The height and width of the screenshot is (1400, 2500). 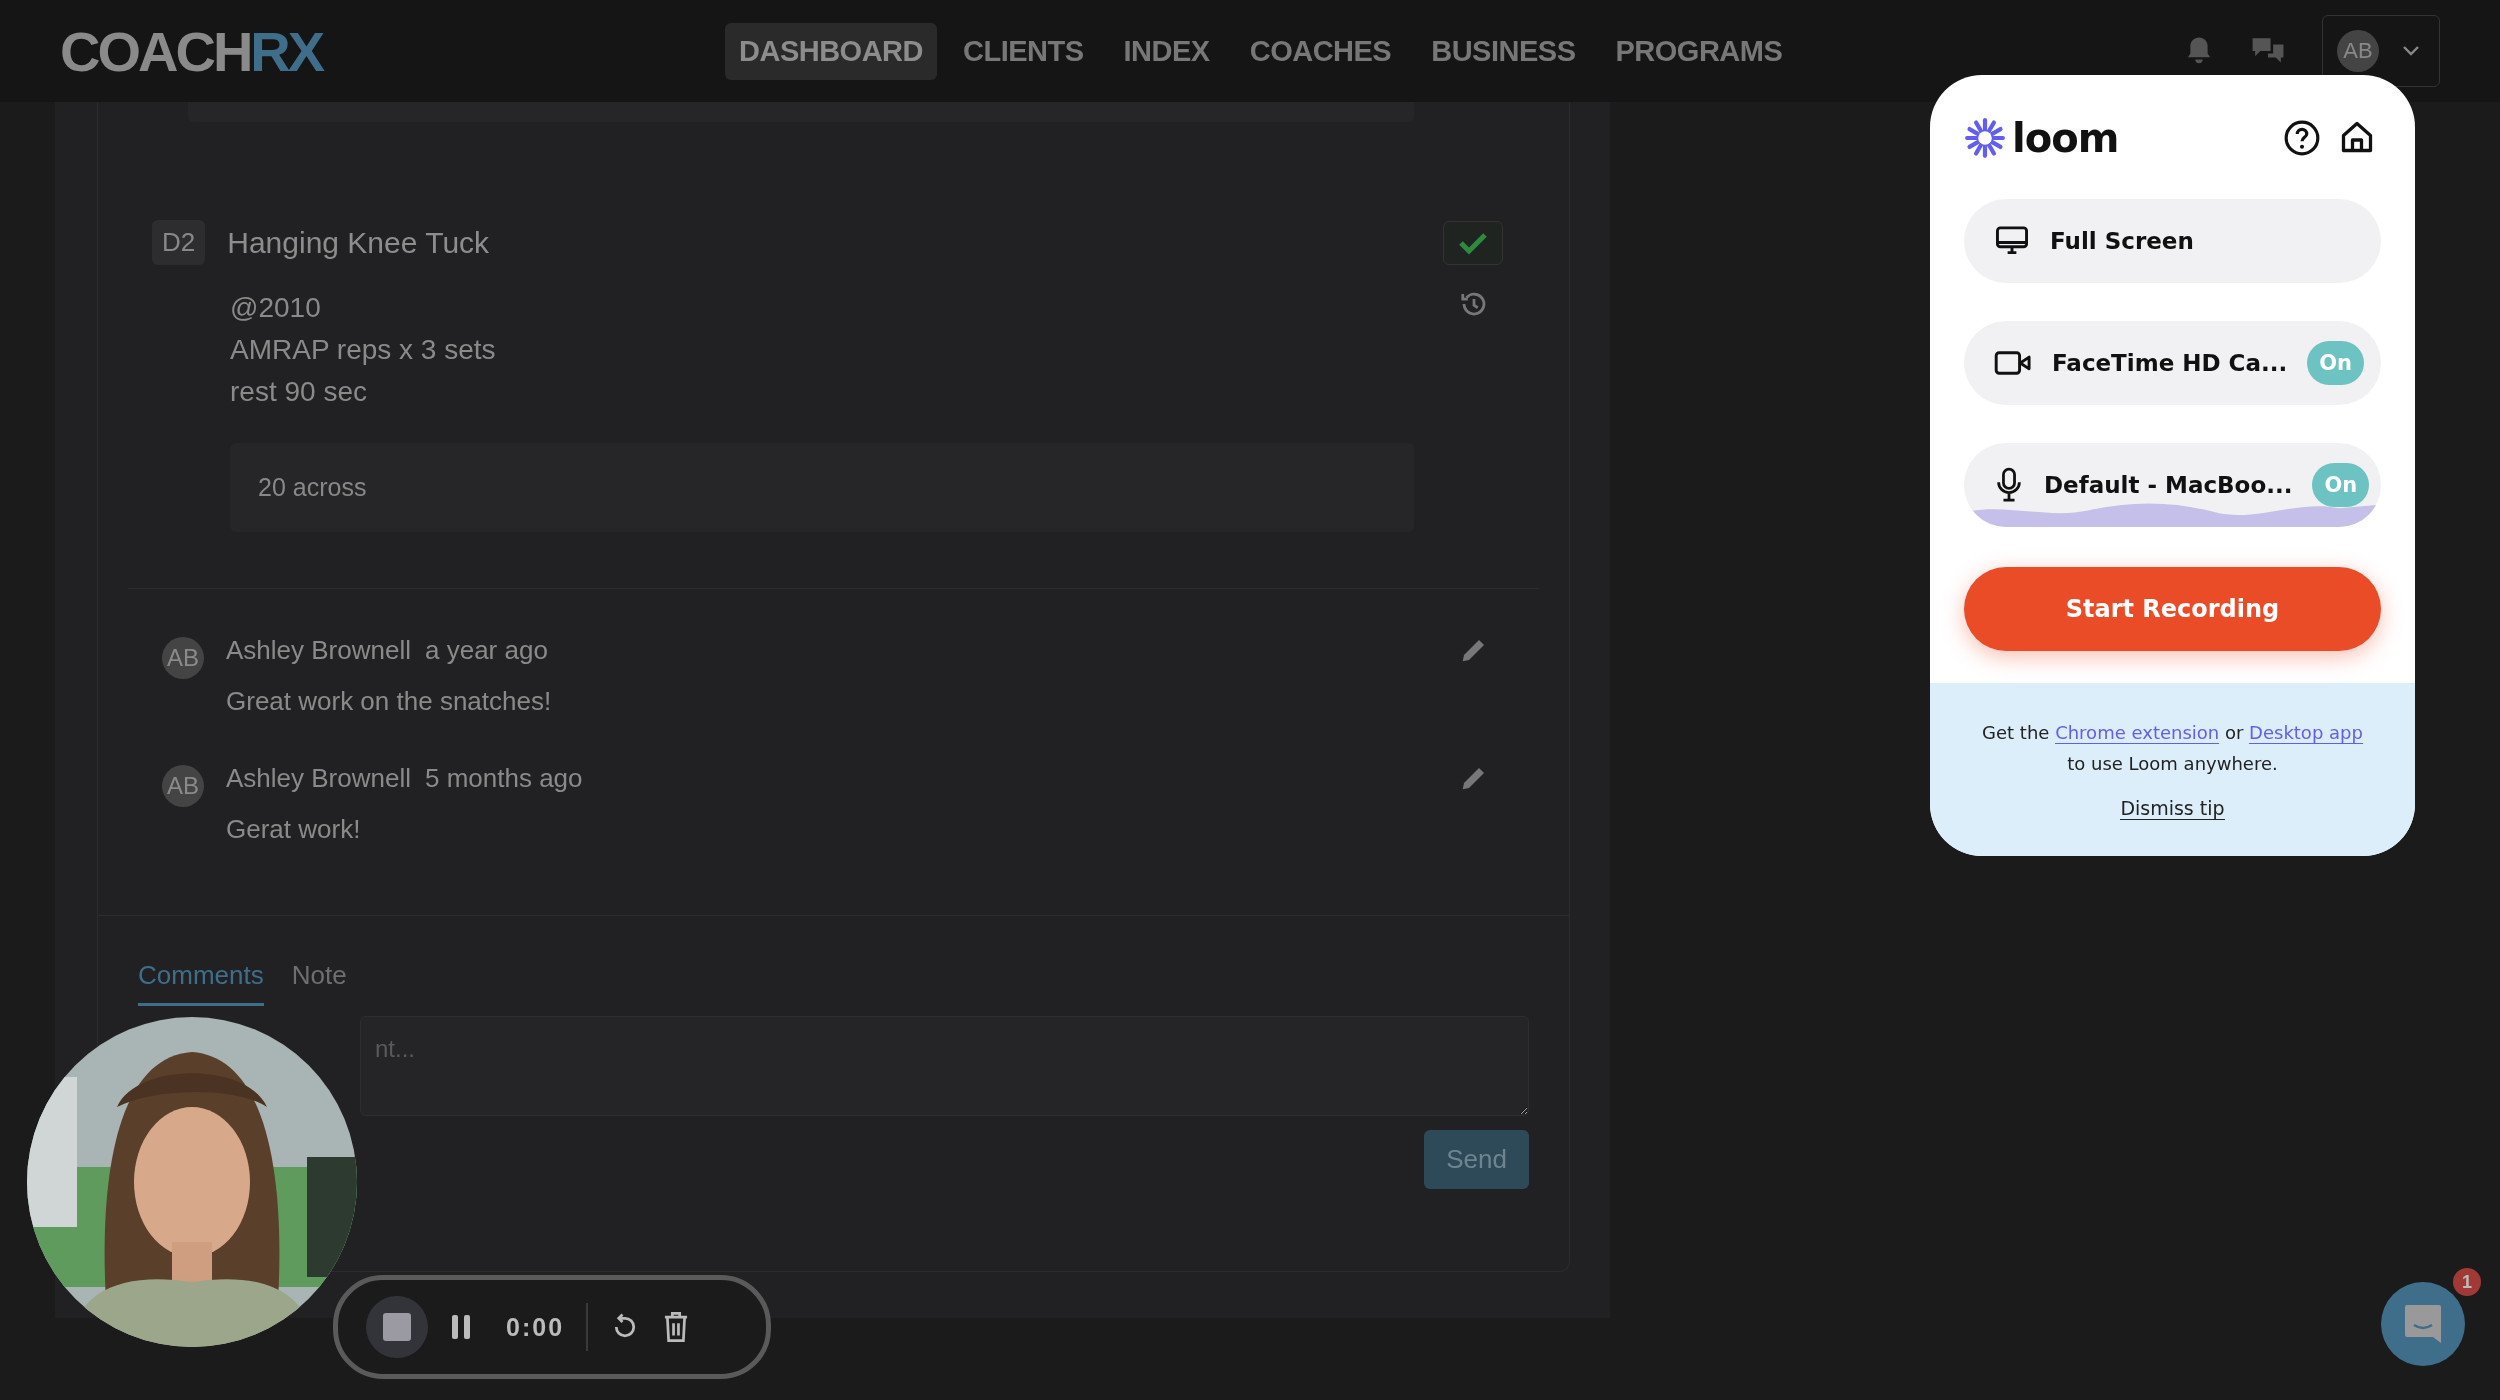 I want to click on notification-badge: 1, so click(x=2467, y=1282).